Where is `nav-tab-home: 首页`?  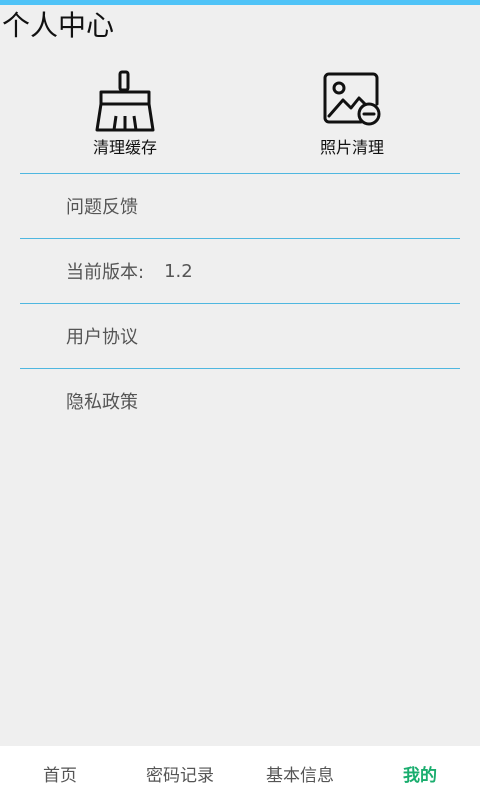
nav-tab-home: 首页 is located at coordinates (60, 773).